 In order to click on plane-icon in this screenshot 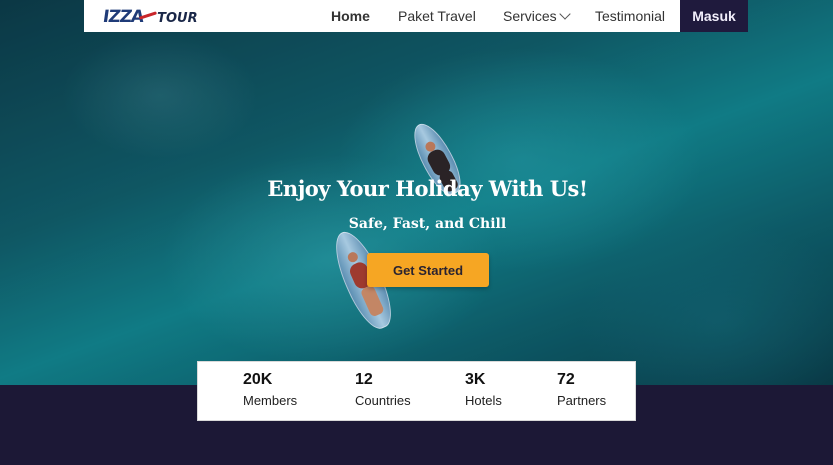, I will do `click(148, 15)`.